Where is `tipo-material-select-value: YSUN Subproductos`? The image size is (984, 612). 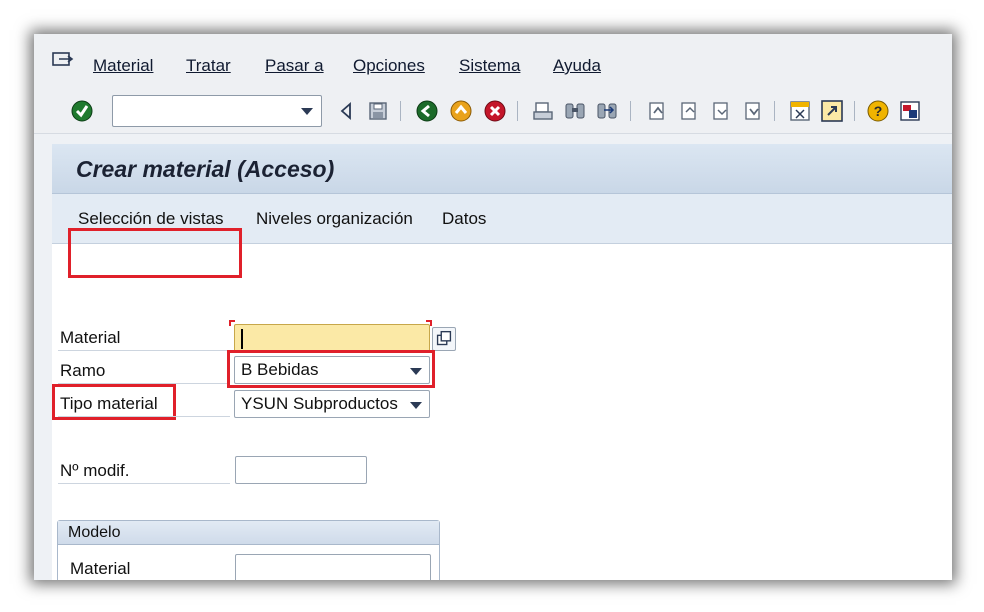 tipo-material-select-value: YSUN Subproductos is located at coordinates (319, 403).